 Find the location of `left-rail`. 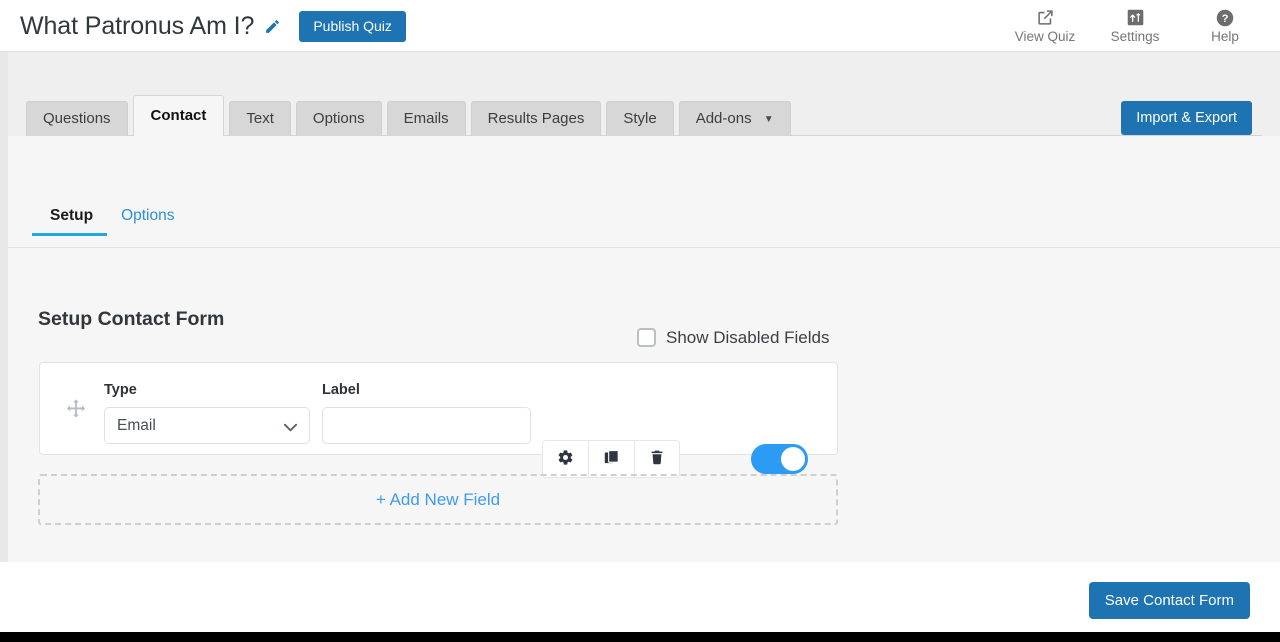

left-rail is located at coordinates (4, 307).